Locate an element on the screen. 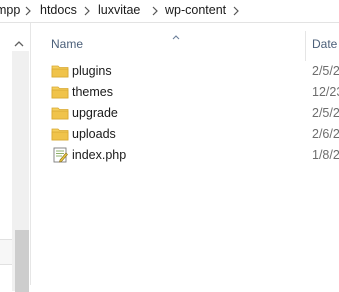 This screenshot has height=292, width=339. column-header-name: Name is located at coordinates (67, 44).